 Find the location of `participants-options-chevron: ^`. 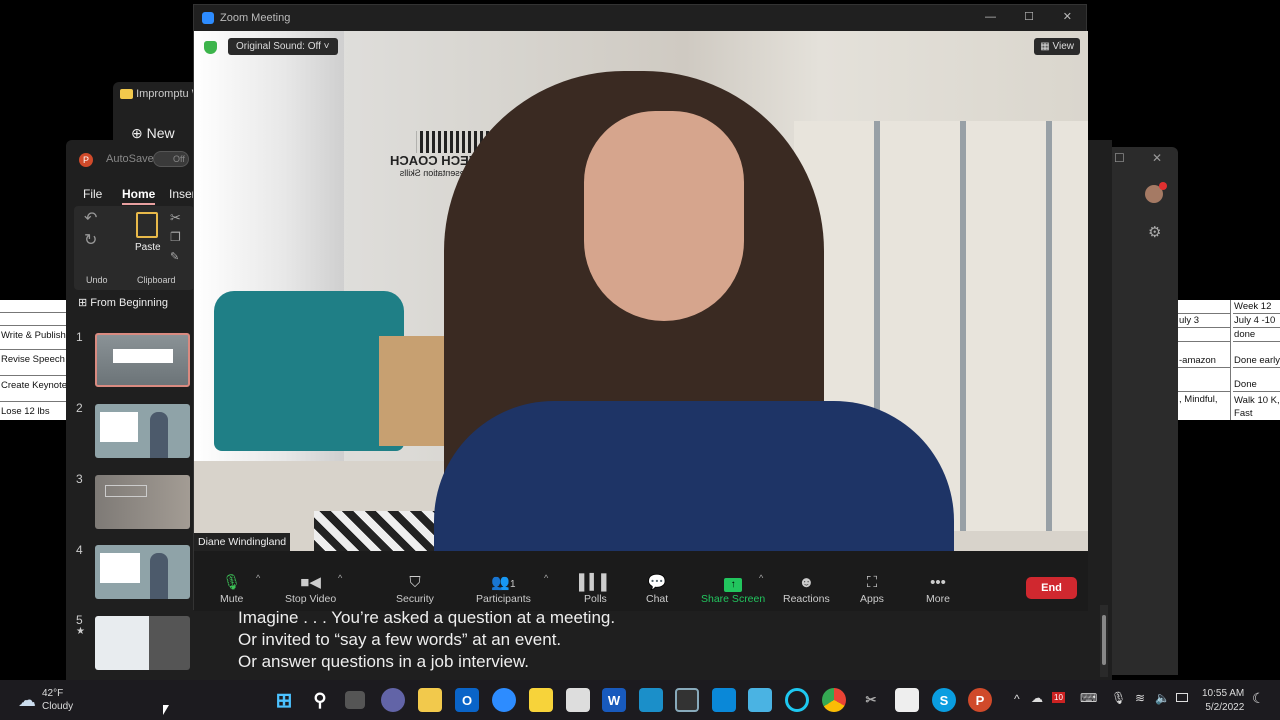

participants-options-chevron: ^ is located at coordinates (546, 578).